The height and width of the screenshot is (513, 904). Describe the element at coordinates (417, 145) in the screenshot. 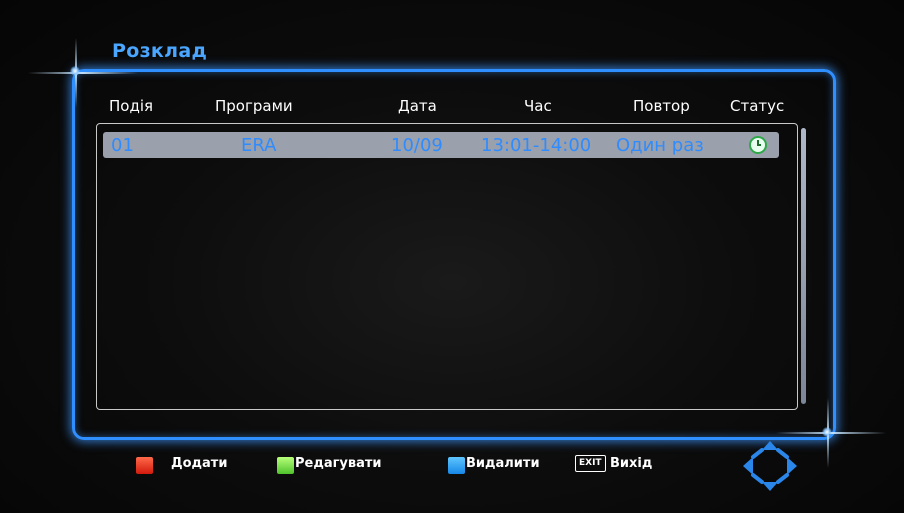

I see `row-date: 10/09` at that location.